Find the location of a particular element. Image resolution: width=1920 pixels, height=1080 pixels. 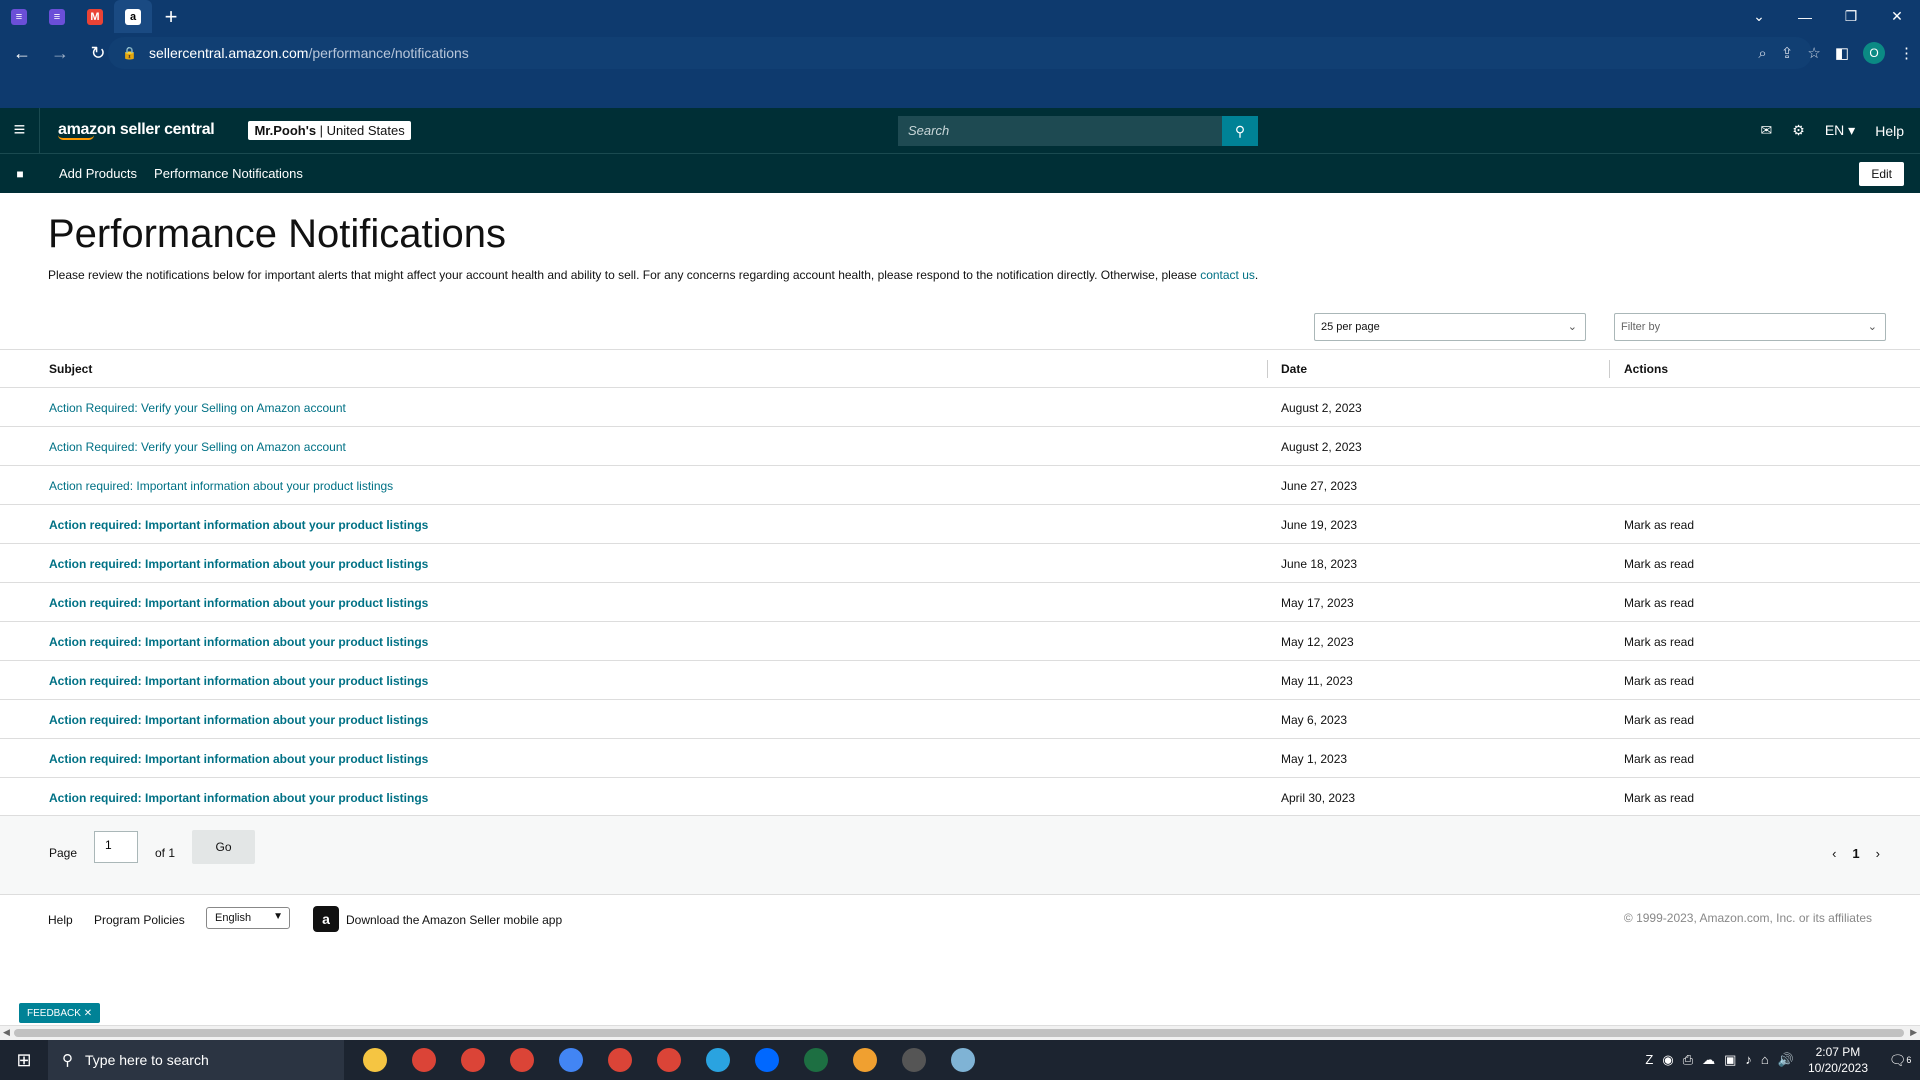

current-page: 1 is located at coordinates (1855, 853).